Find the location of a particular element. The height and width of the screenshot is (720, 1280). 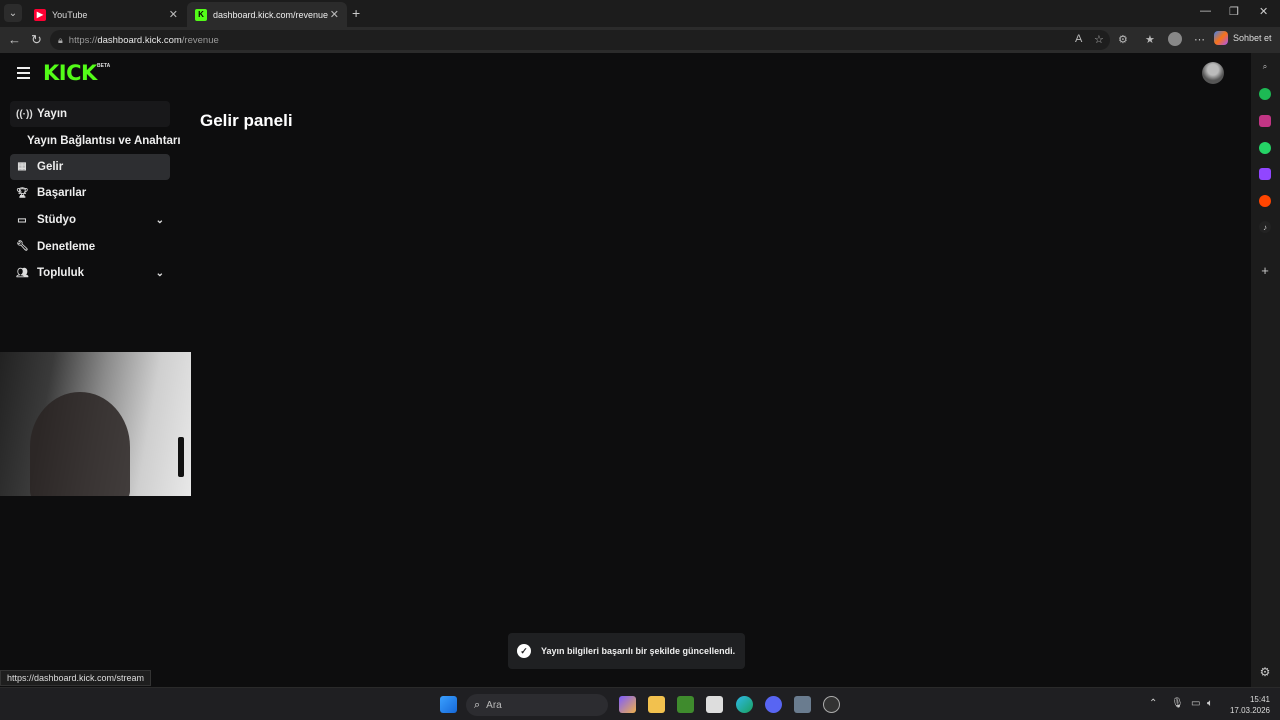

minimize-button: — is located at coordinates (1205, 11).